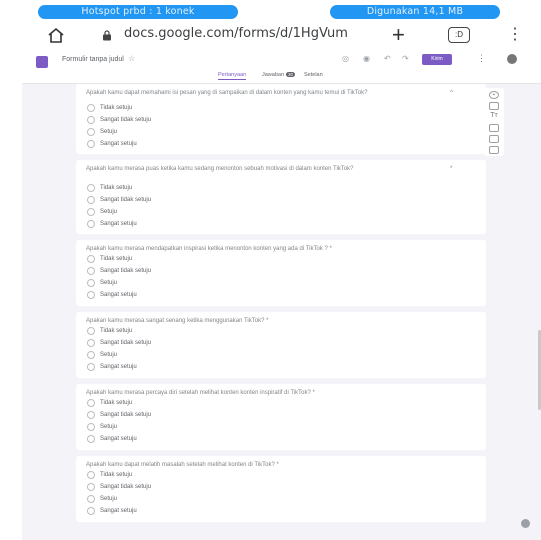  What do you see at coordinates (279, 75) in the screenshot?
I see `tab-responses: Jawaban 30` at bounding box center [279, 75].